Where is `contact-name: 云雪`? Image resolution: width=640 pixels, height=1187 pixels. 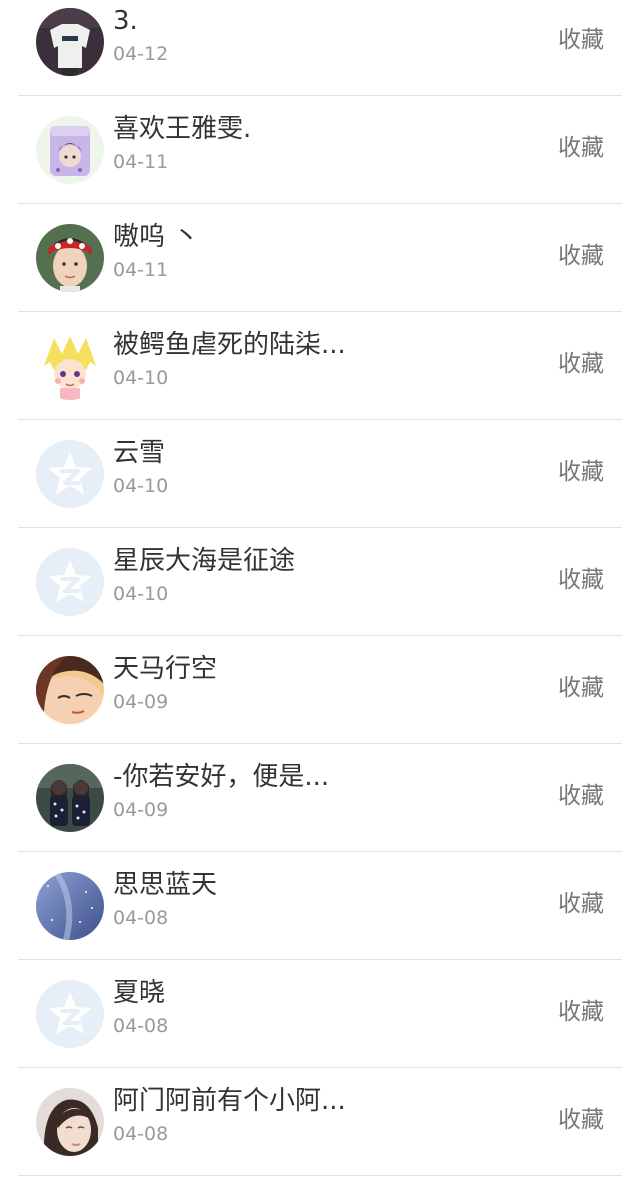 contact-name: 云雪 is located at coordinates (139, 453).